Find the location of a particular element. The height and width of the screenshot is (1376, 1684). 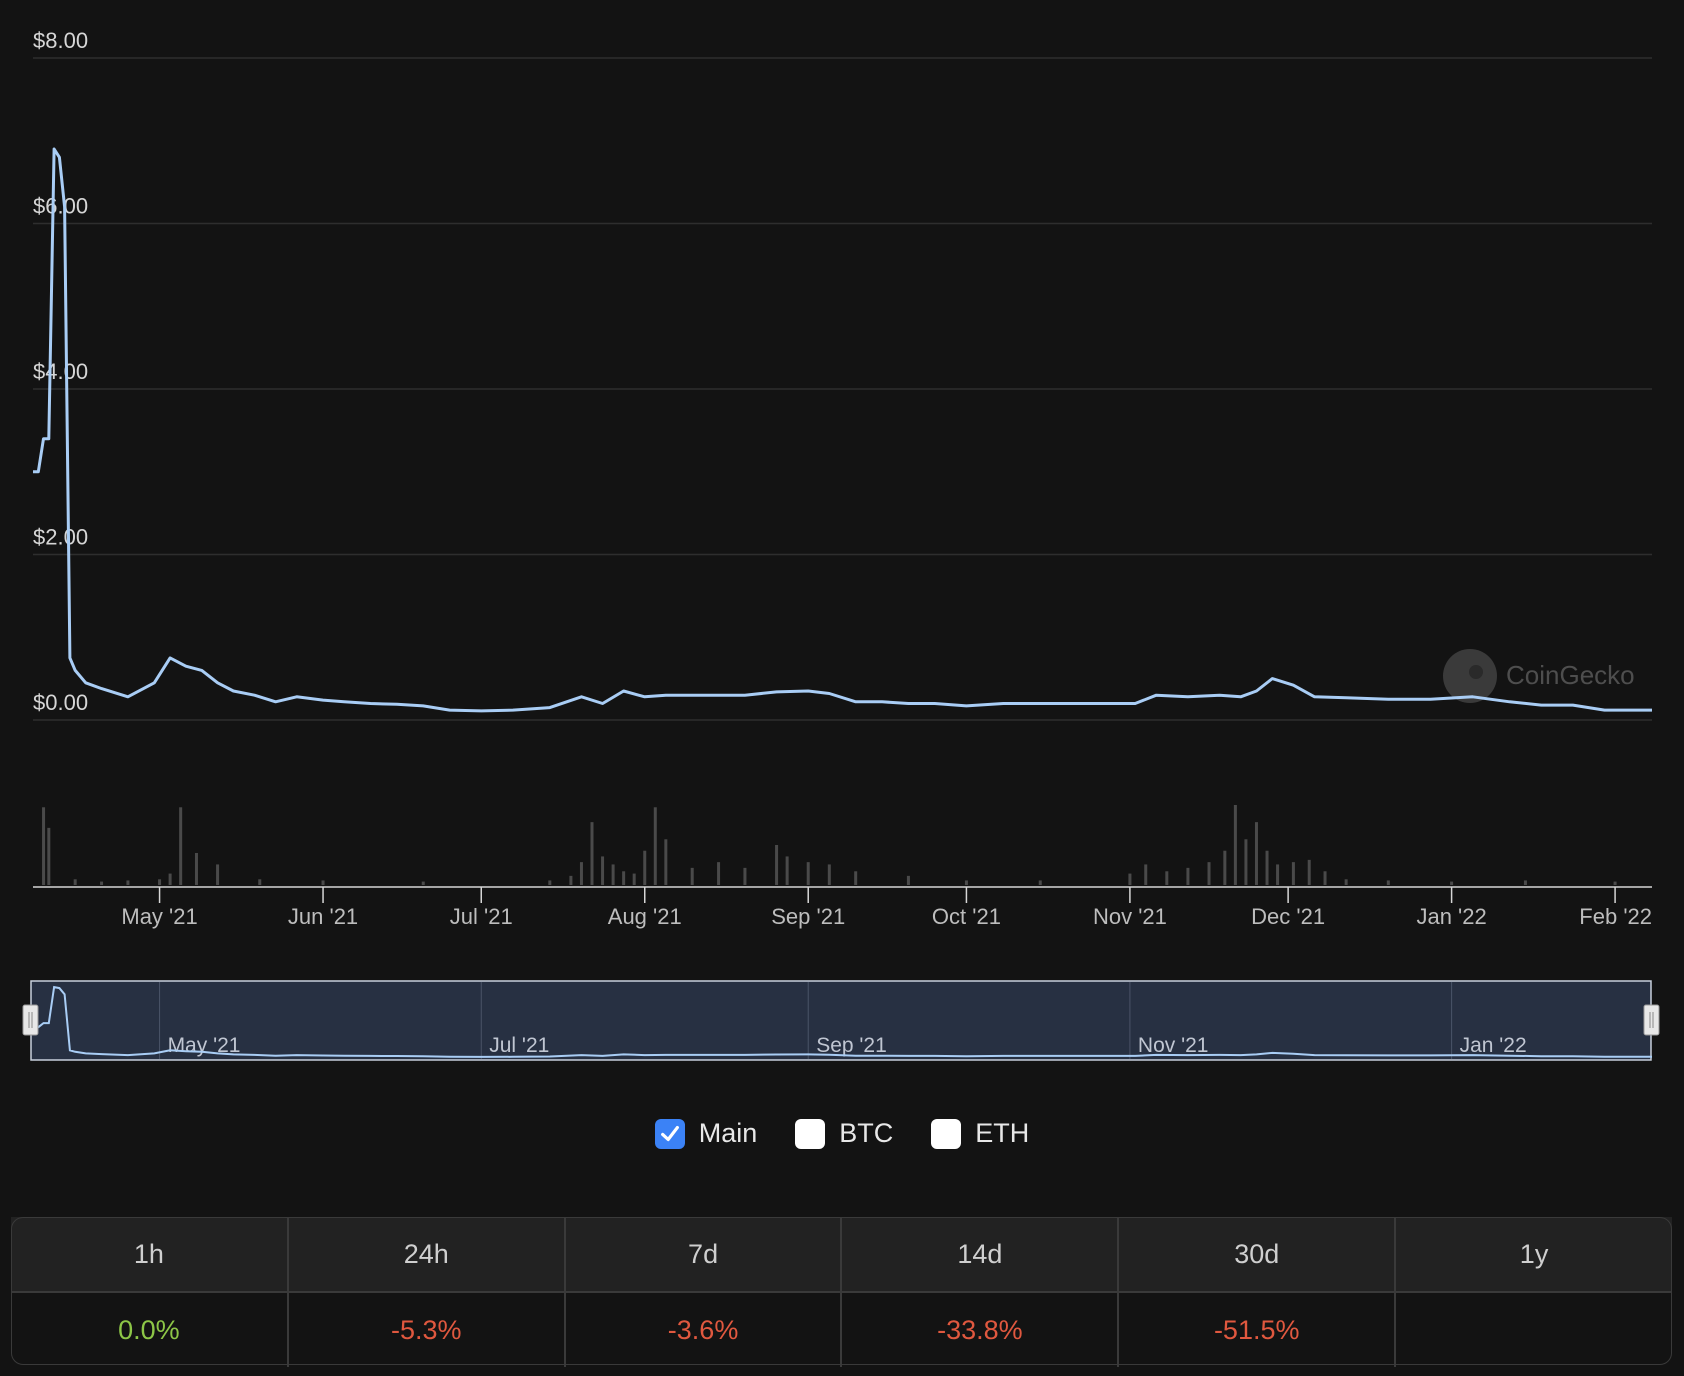

header-1h: 1h is located at coordinates (149, 1254).